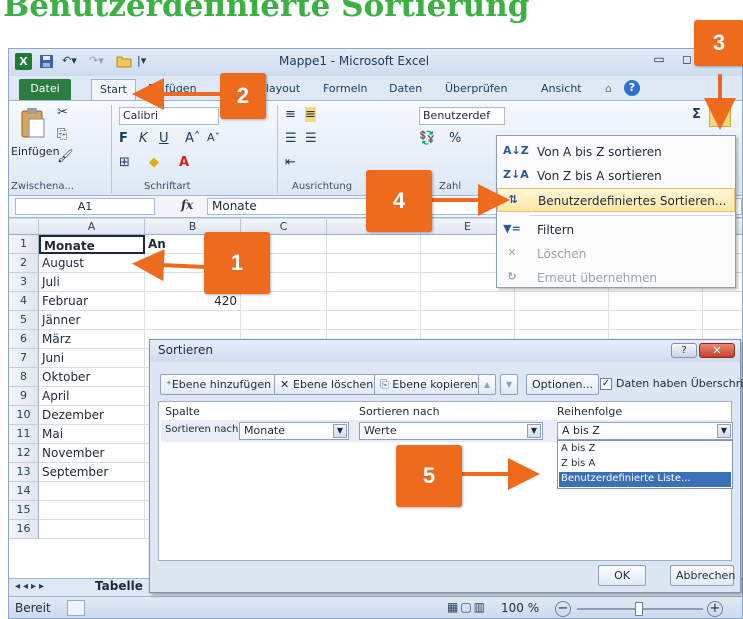 Image resolution: width=743 pixels, height=619 pixels. What do you see at coordinates (237, 263) in the screenshot?
I see `callout-1: 1` at bounding box center [237, 263].